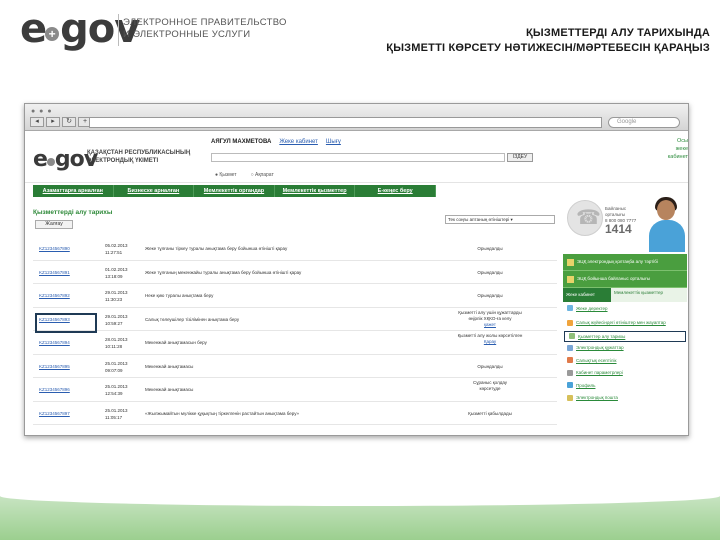  What do you see at coordinates (118, 30) in the screenshot?
I see `logo-divider` at bounding box center [118, 30].